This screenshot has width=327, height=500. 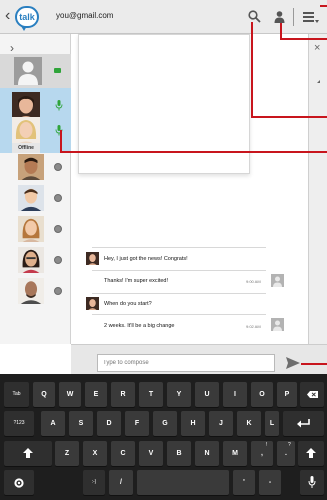 What do you see at coordinates (53, 423) in the screenshot?
I see `key-a: A` at bounding box center [53, 423].